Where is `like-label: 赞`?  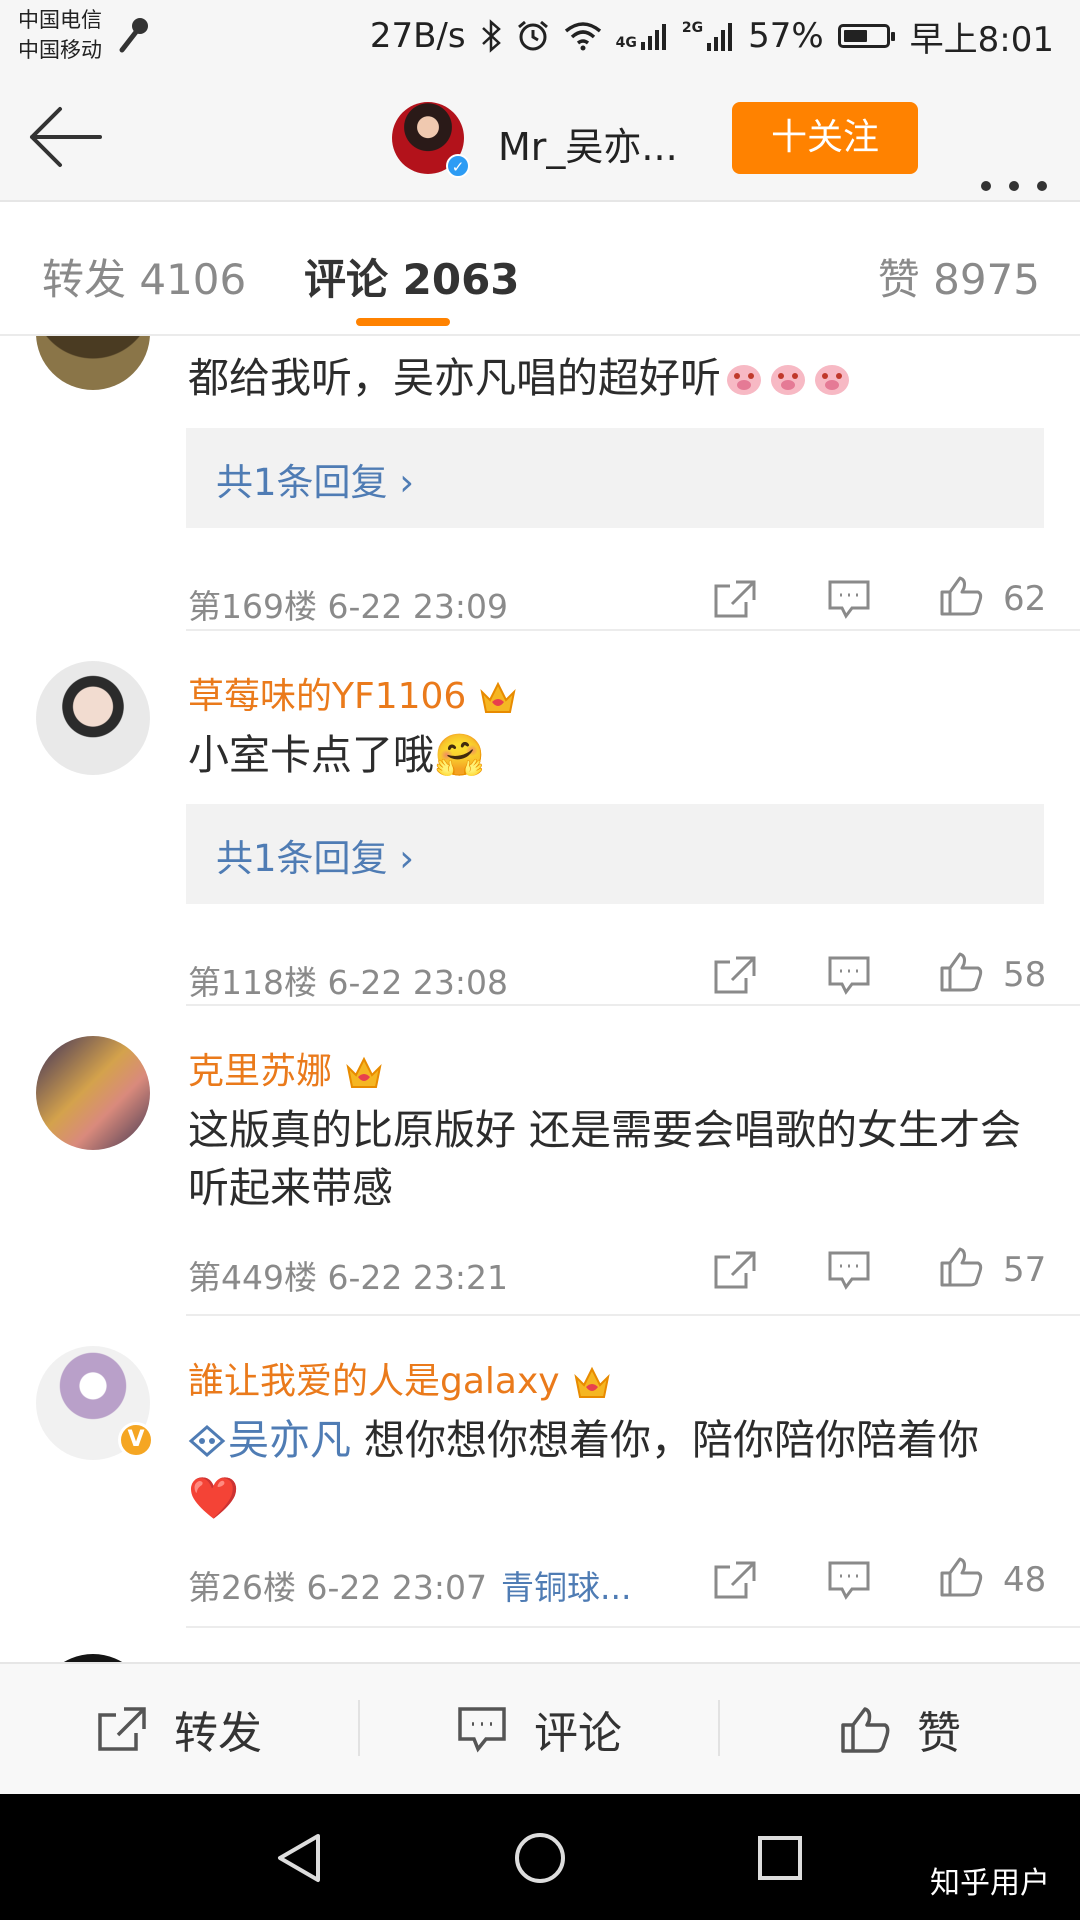 like-label: 赞 is located at coordinates (939, 1733).